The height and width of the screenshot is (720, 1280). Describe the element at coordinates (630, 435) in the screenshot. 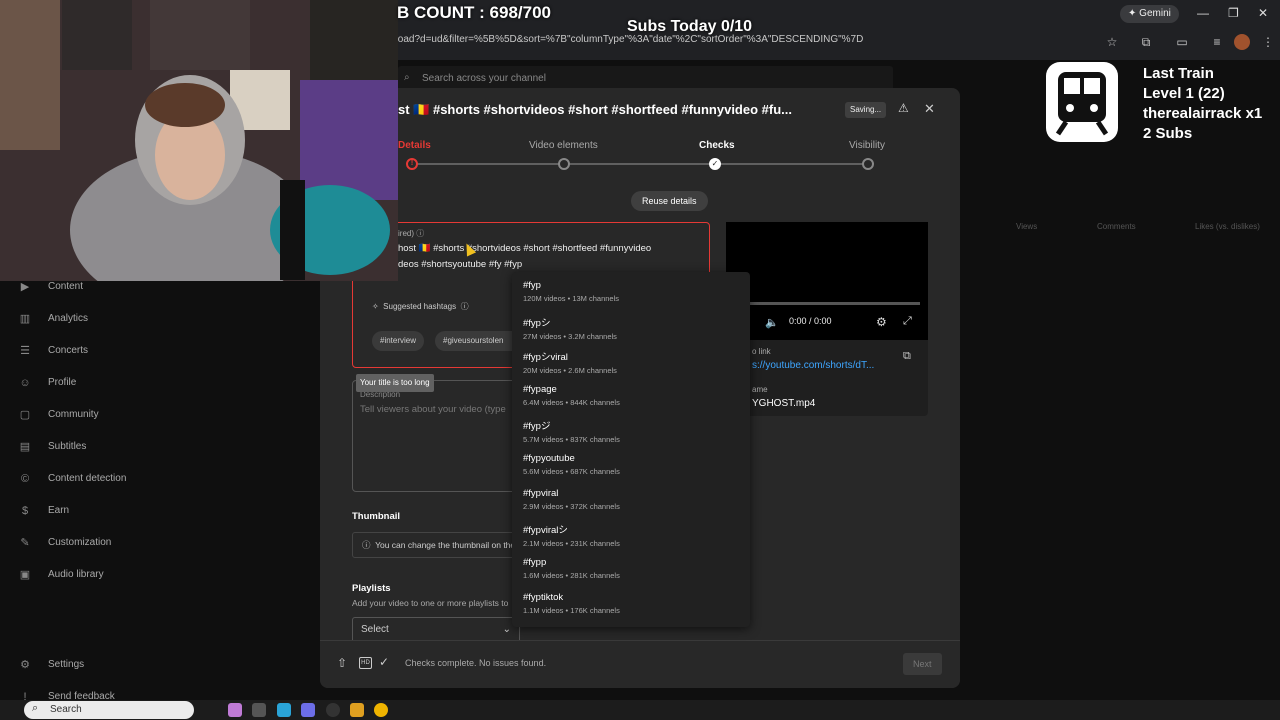

I see `hashtag-option: #fypジ 5.7M videos • 837K channels` at that location.